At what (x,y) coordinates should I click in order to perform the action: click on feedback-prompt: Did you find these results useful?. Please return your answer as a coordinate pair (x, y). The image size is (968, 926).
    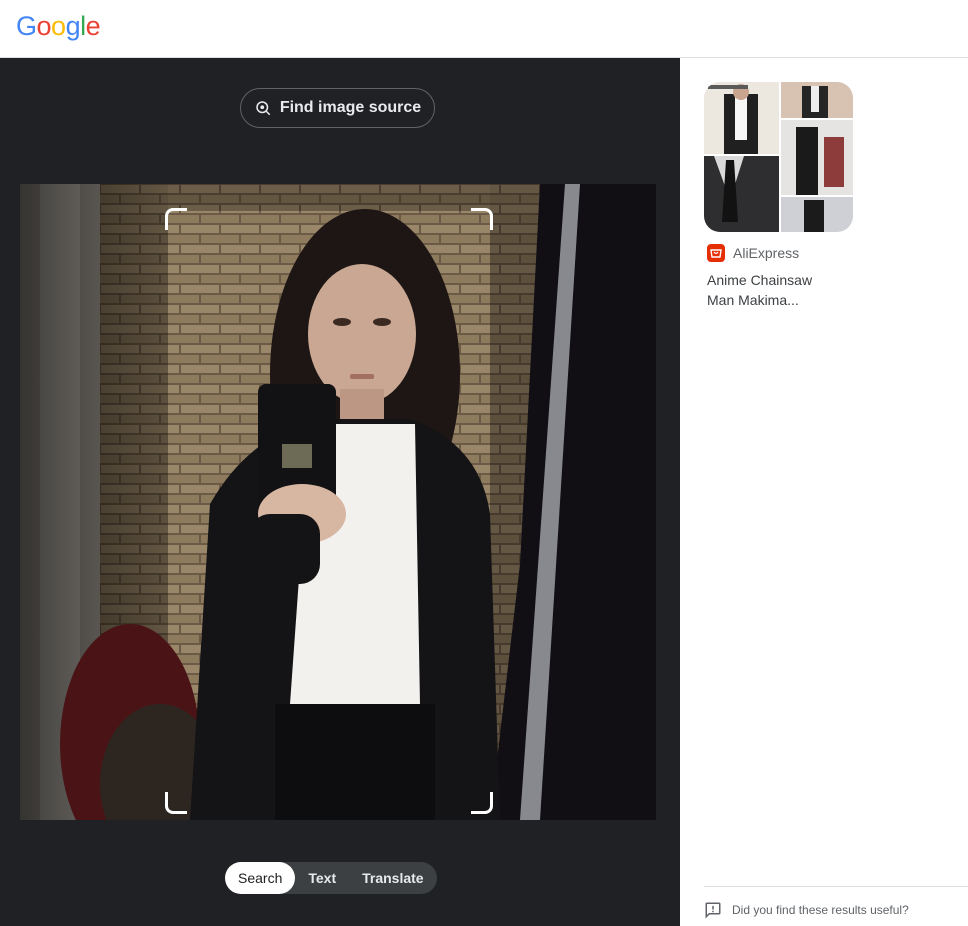
    Looking at the image, I should click on (836, 902).